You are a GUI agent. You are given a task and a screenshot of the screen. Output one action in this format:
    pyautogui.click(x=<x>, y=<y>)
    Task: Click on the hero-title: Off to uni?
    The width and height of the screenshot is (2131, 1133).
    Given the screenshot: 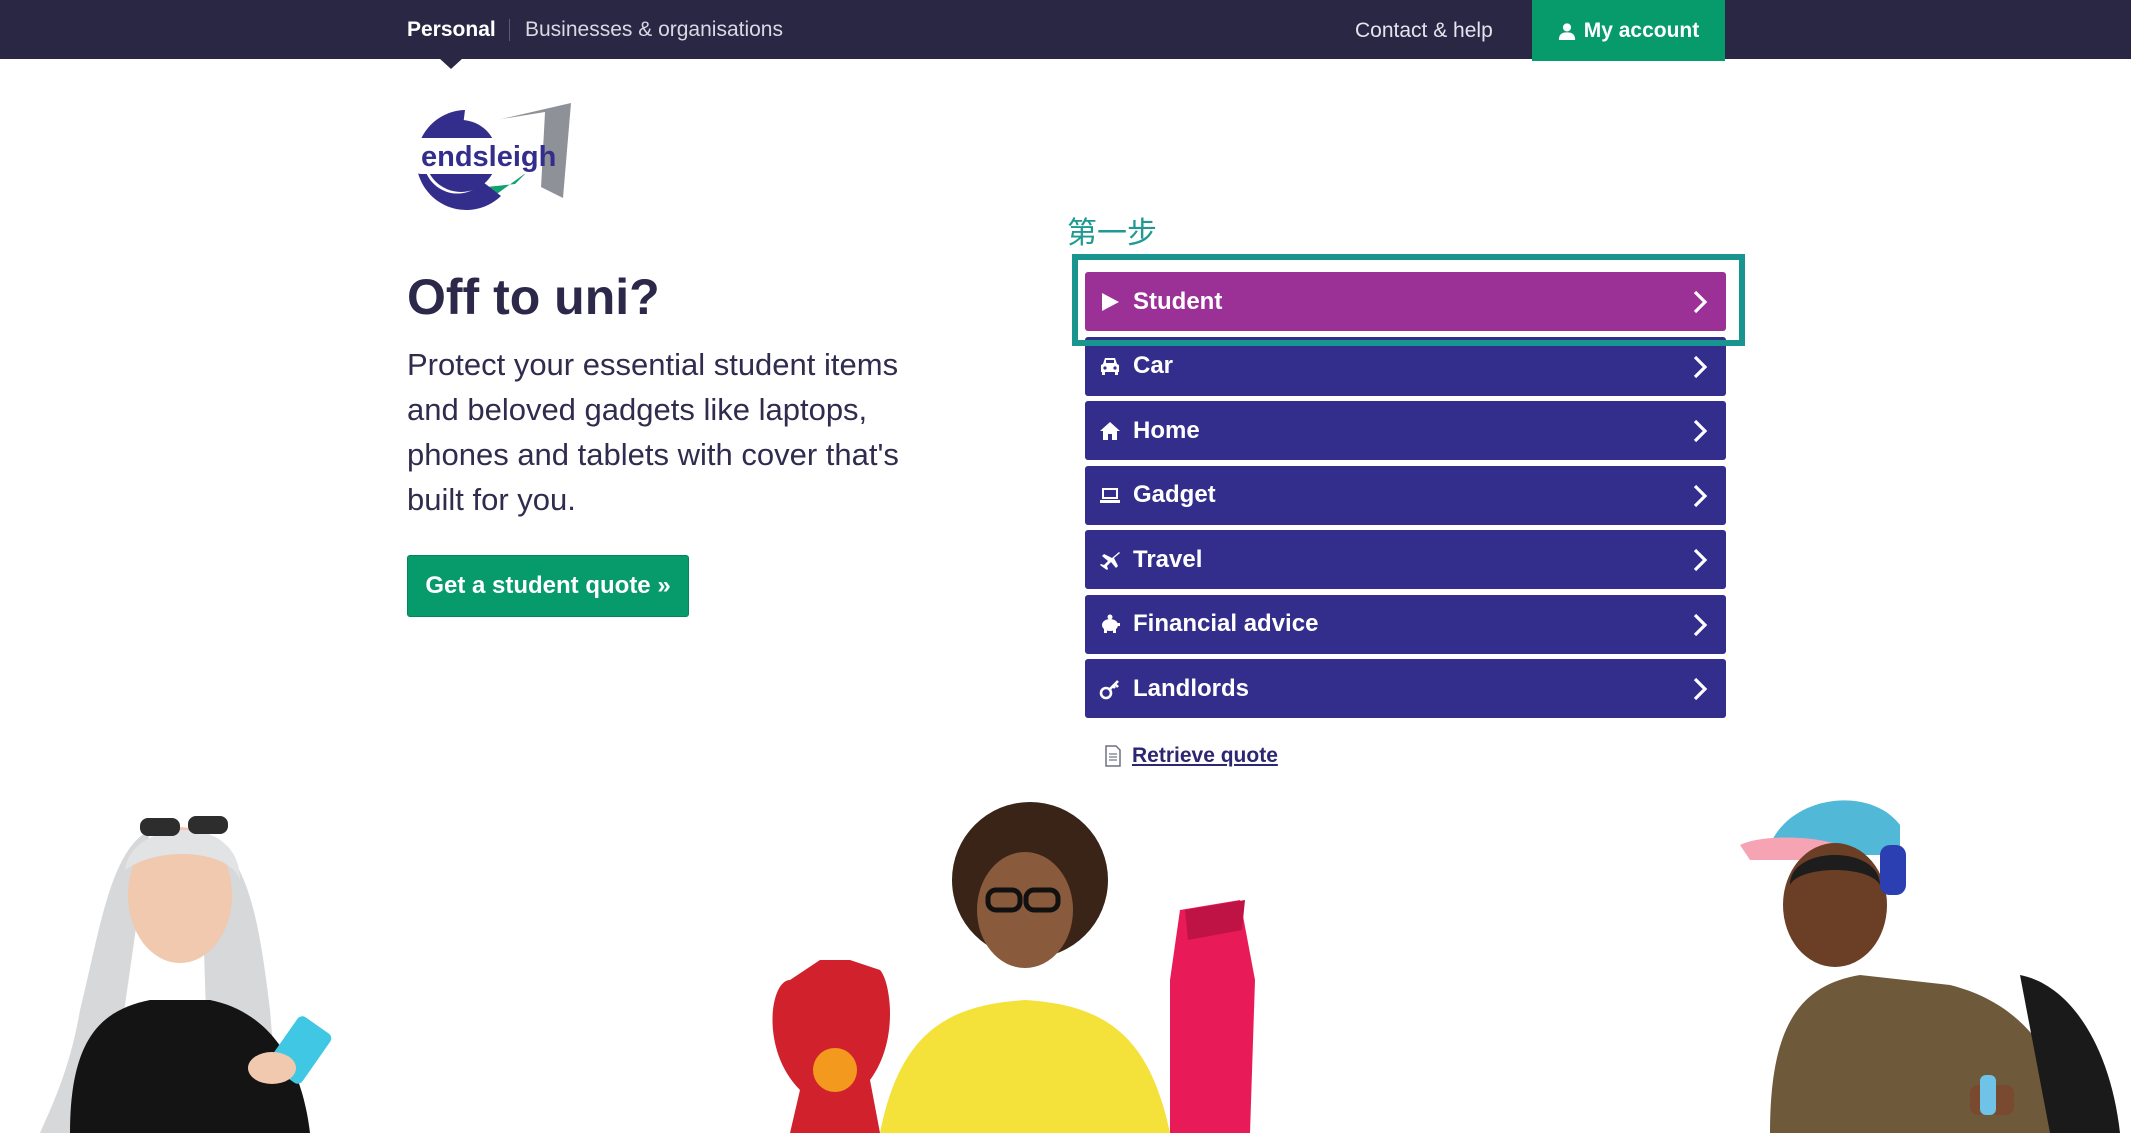 What is the action you would take?
    pyautogui.click(x=533, y=297)
    